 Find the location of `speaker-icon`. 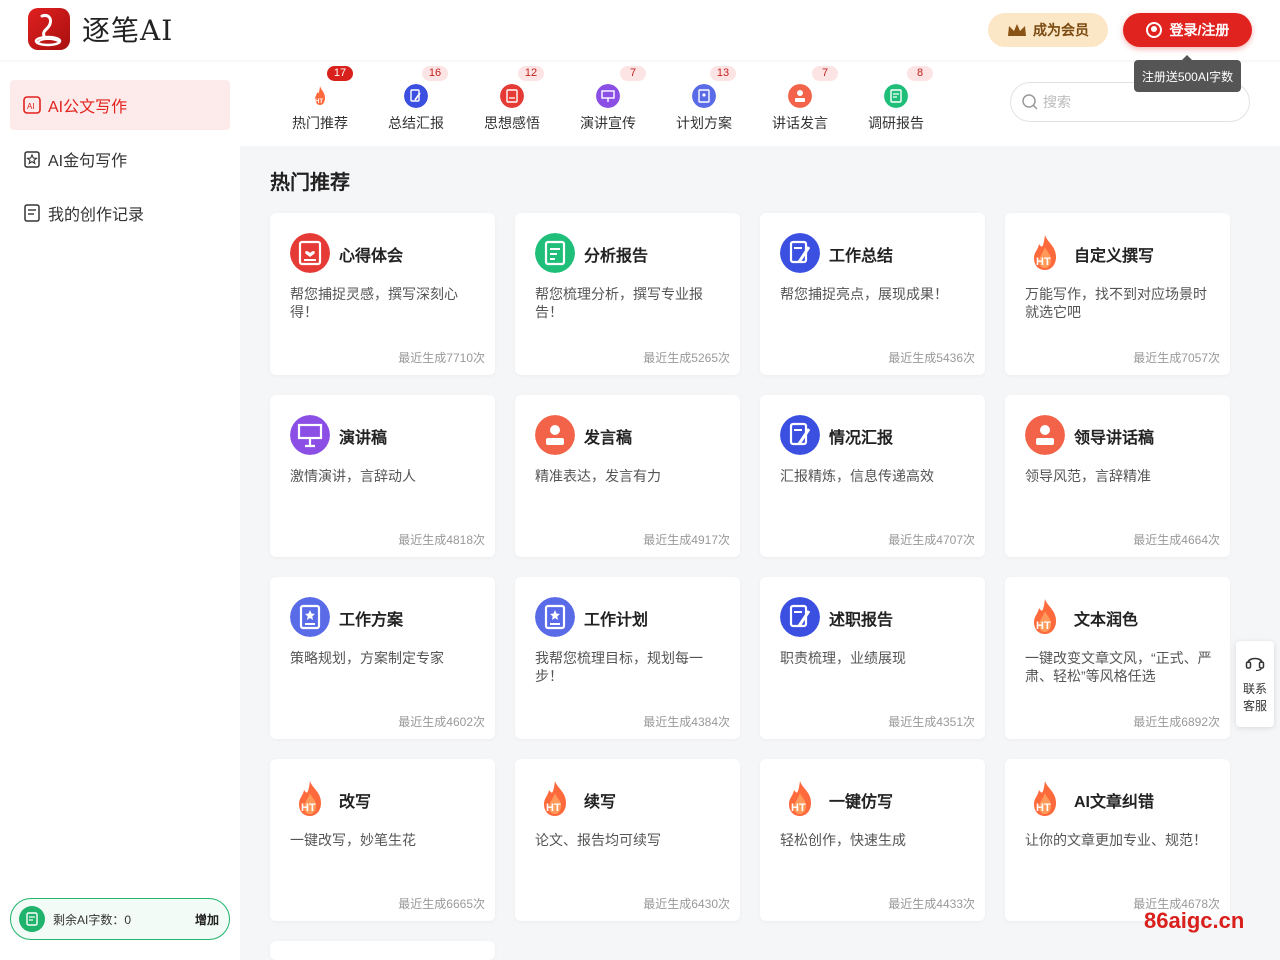

speaker-icon is located at coordinates (1045, 435).